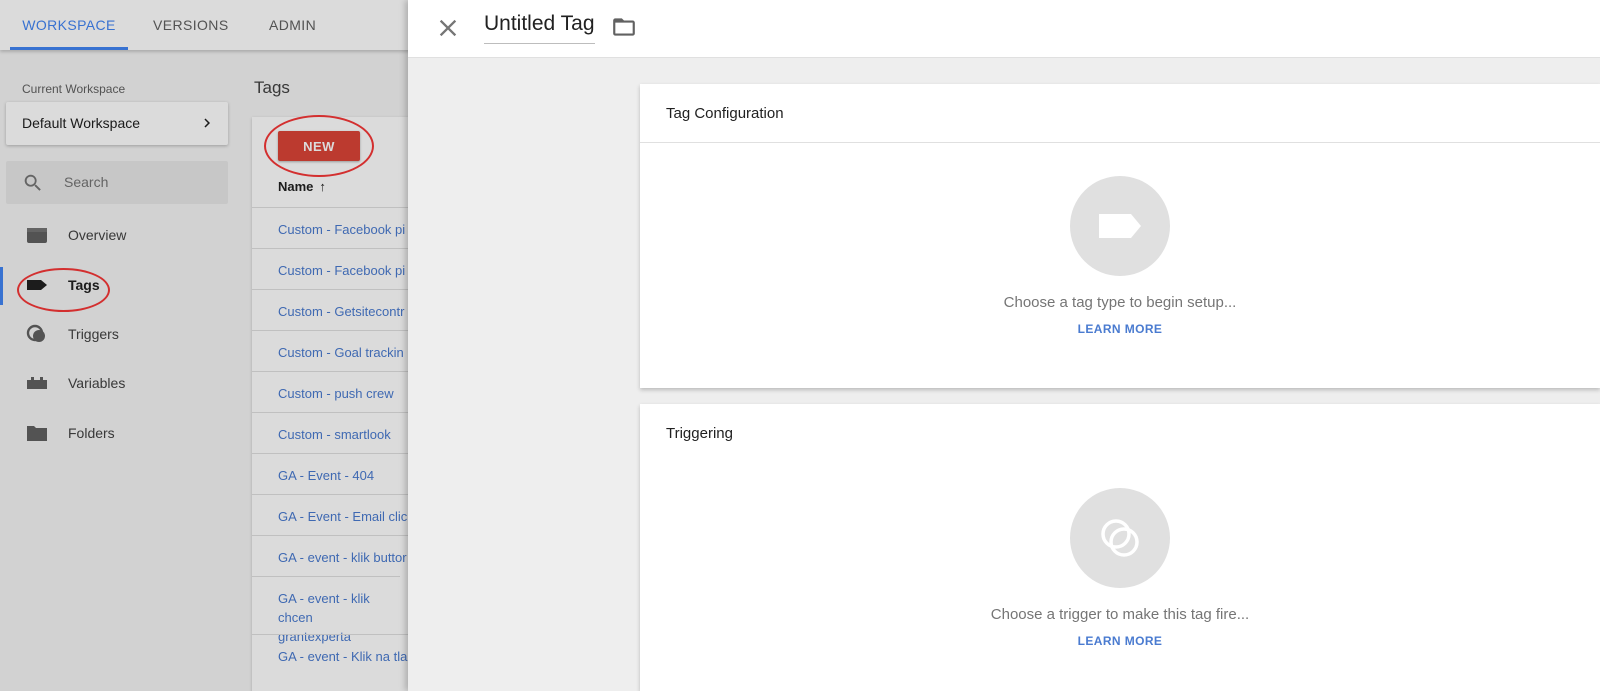 Image resolution: width=1600 pixels, height=691 pixels. What do you see at coordinates (448, 28) in the screenshot?
I see `close-icon` at bounding box center [448, 28].